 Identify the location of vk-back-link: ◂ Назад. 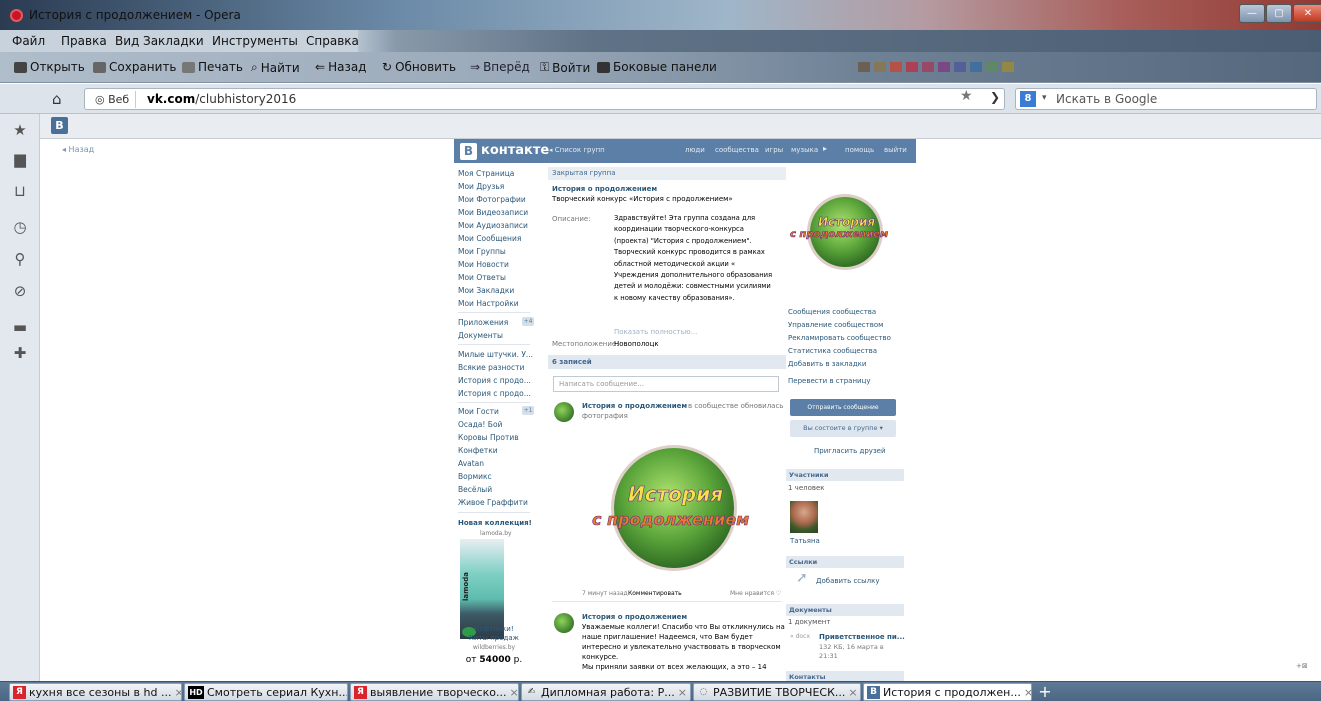
(78, 149).